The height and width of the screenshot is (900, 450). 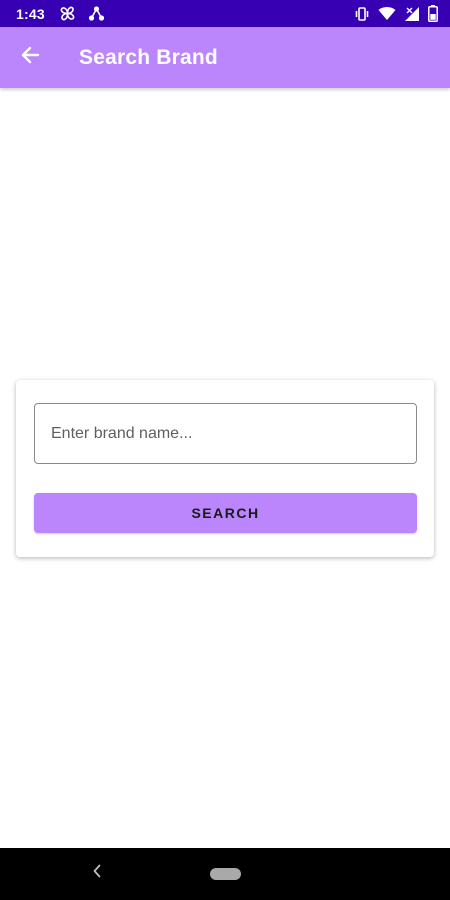 I want to click on network-icon, so click(x=96, y=13).